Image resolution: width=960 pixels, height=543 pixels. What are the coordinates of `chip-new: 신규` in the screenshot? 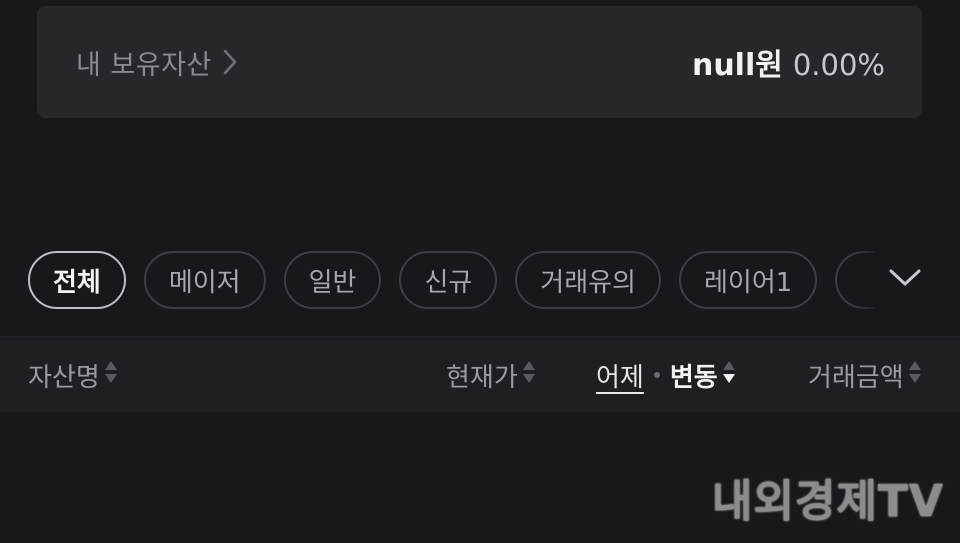 It's located at (448, 280).